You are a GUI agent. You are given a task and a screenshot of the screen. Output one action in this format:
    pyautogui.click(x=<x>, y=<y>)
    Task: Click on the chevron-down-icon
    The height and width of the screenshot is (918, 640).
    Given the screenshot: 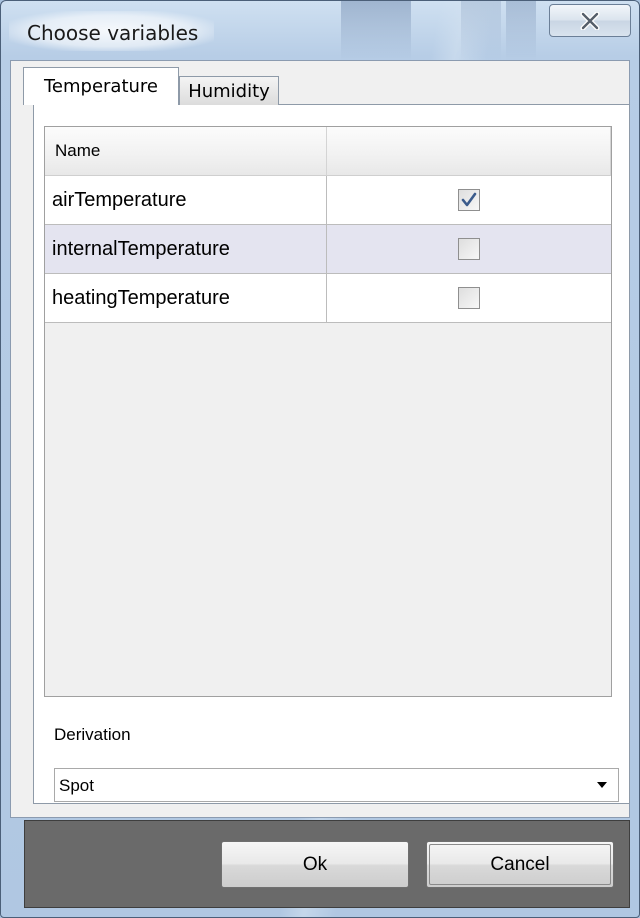 What is the action you would take?
    pyautogui.click(x=602, y=785)
    